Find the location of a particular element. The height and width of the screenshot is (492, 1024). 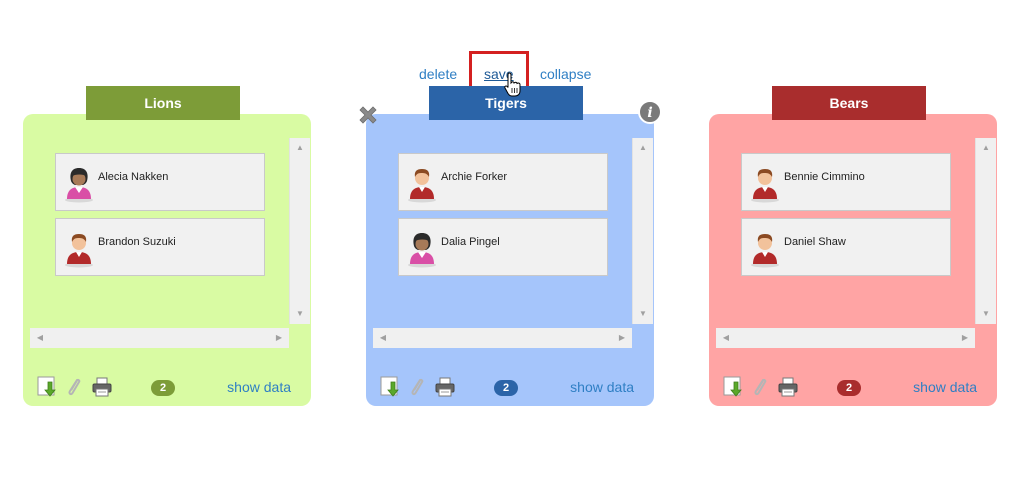

close-icon is located at coordinates (368, 115).